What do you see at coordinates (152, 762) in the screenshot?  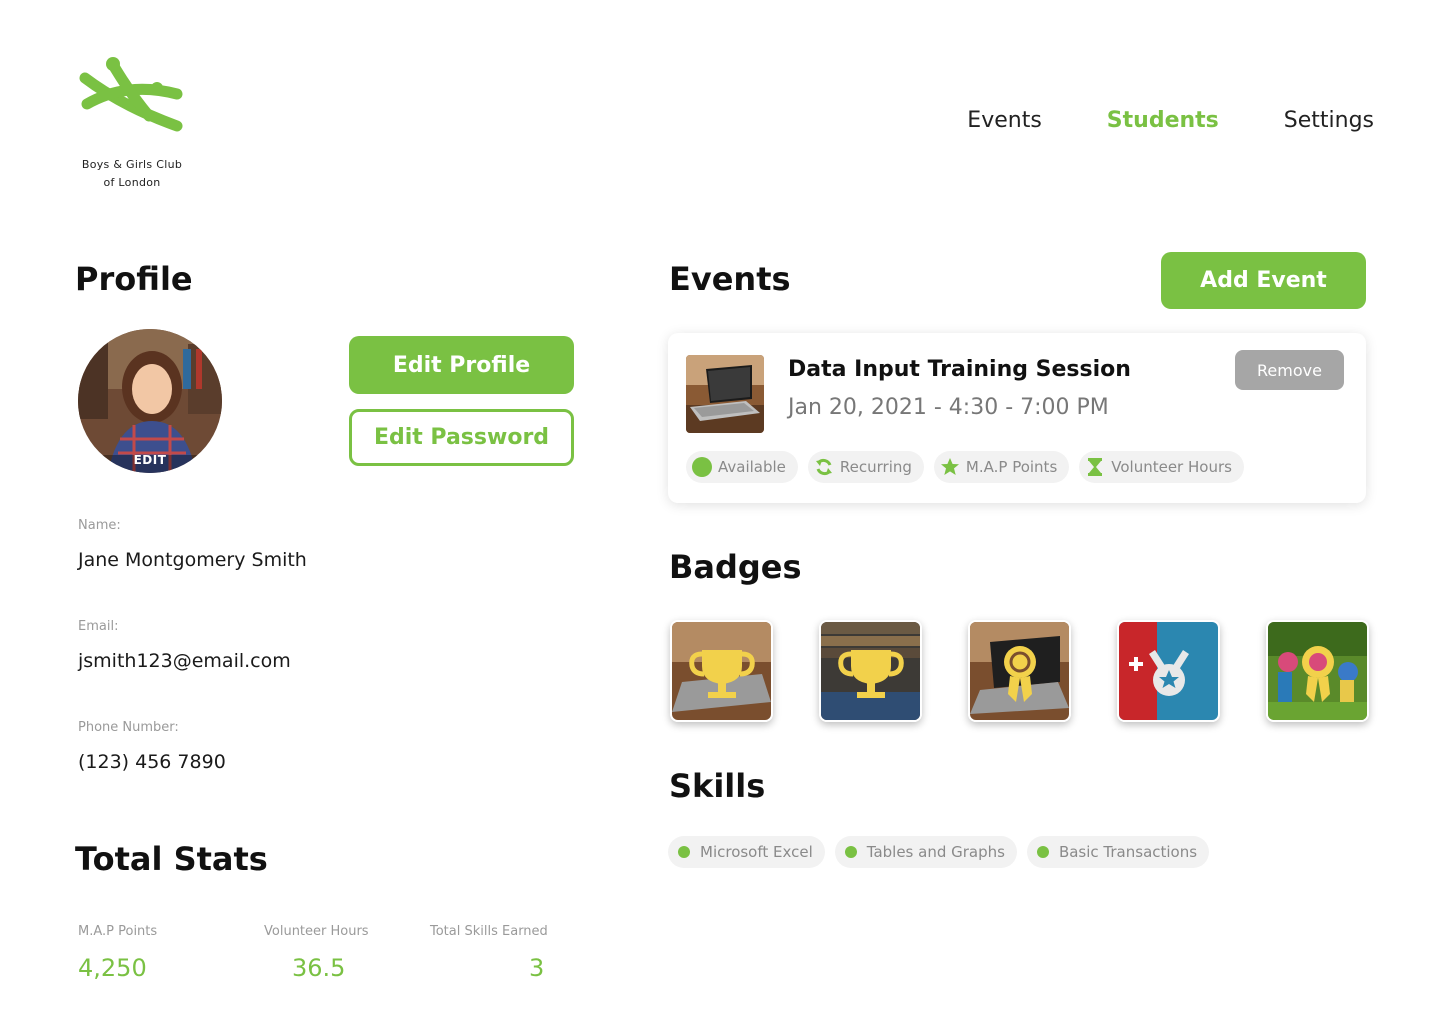 I see `phone-value: (123) 456 7890` at bounding box center [152, 762].